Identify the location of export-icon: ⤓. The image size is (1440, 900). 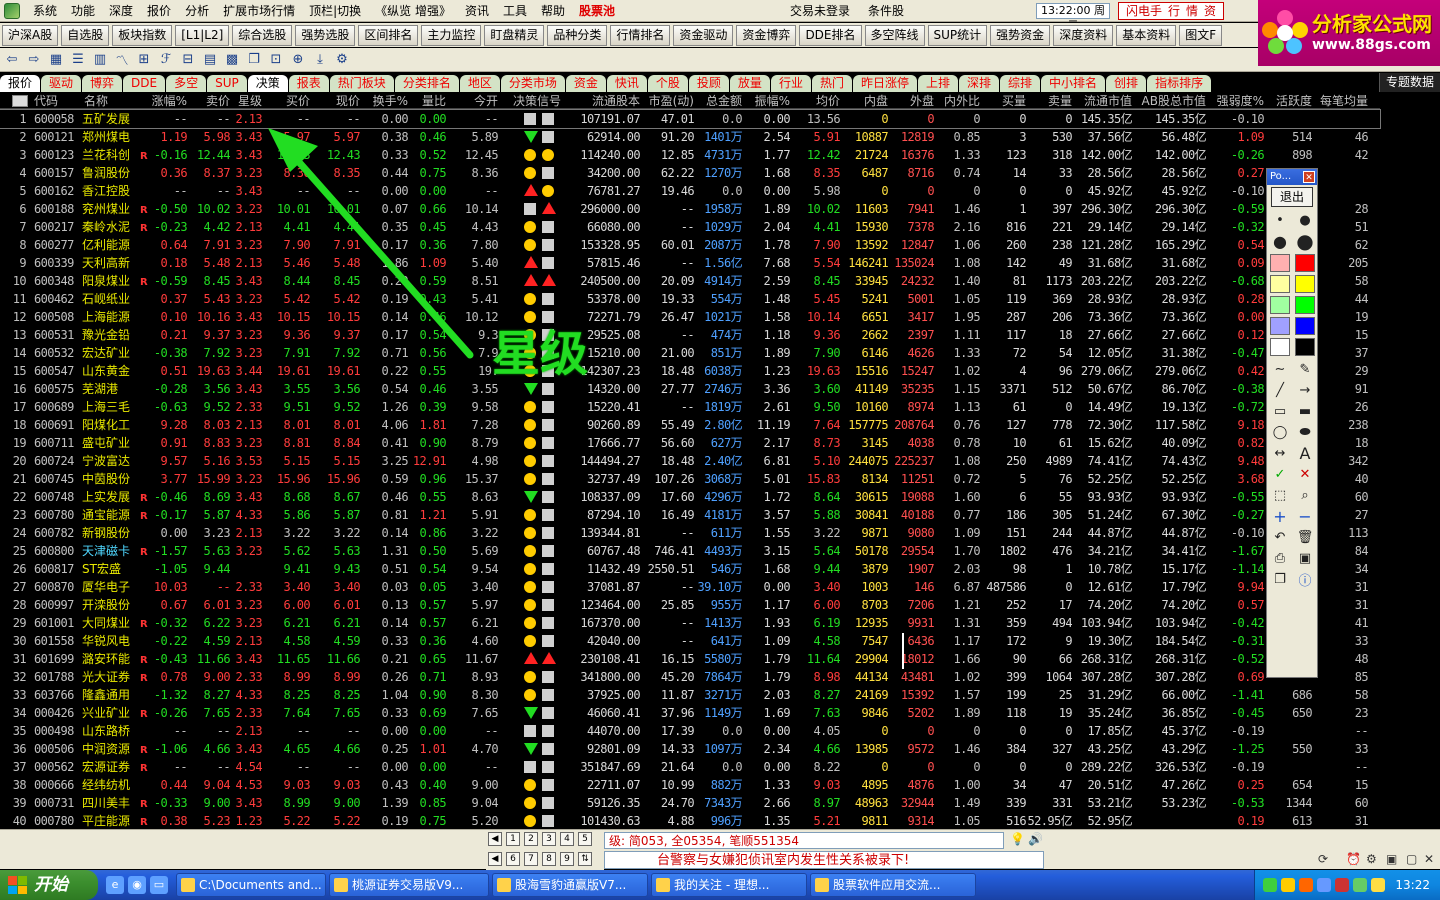
(320, 60).